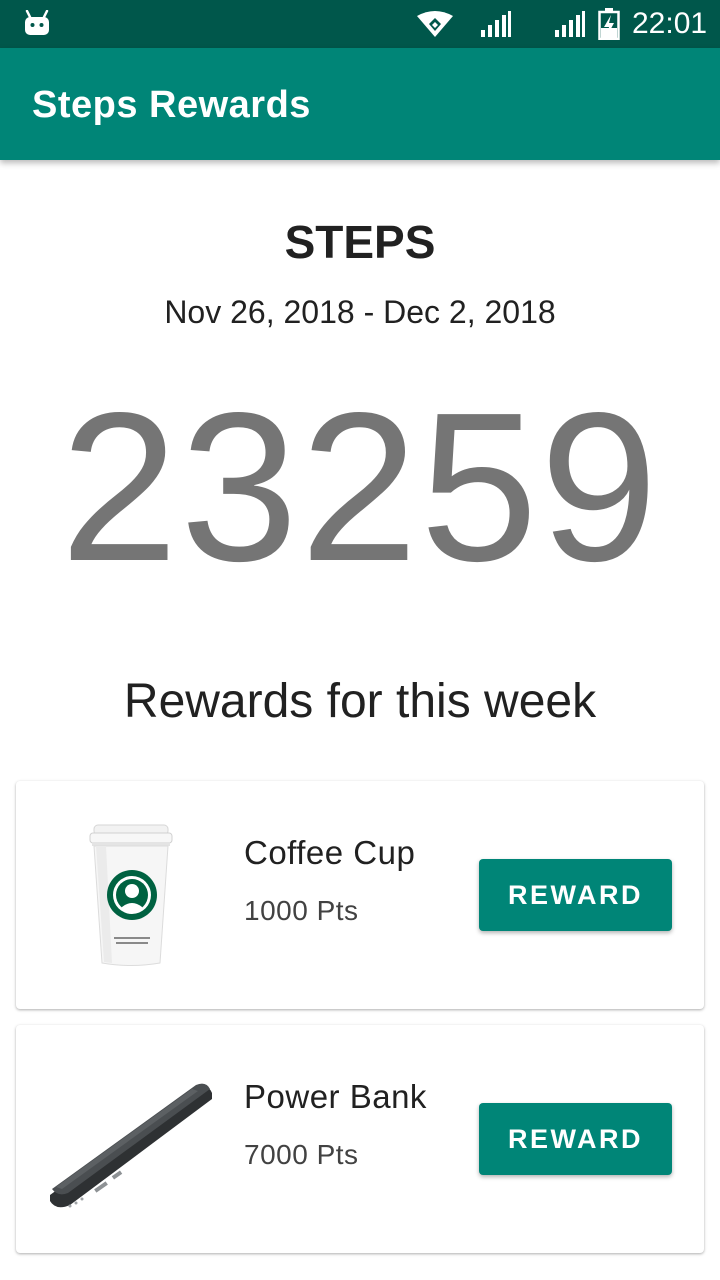  Describe the element at coordinates (171, 105) in the screenshot. I see `app-title: Steps Rewards` at that location.